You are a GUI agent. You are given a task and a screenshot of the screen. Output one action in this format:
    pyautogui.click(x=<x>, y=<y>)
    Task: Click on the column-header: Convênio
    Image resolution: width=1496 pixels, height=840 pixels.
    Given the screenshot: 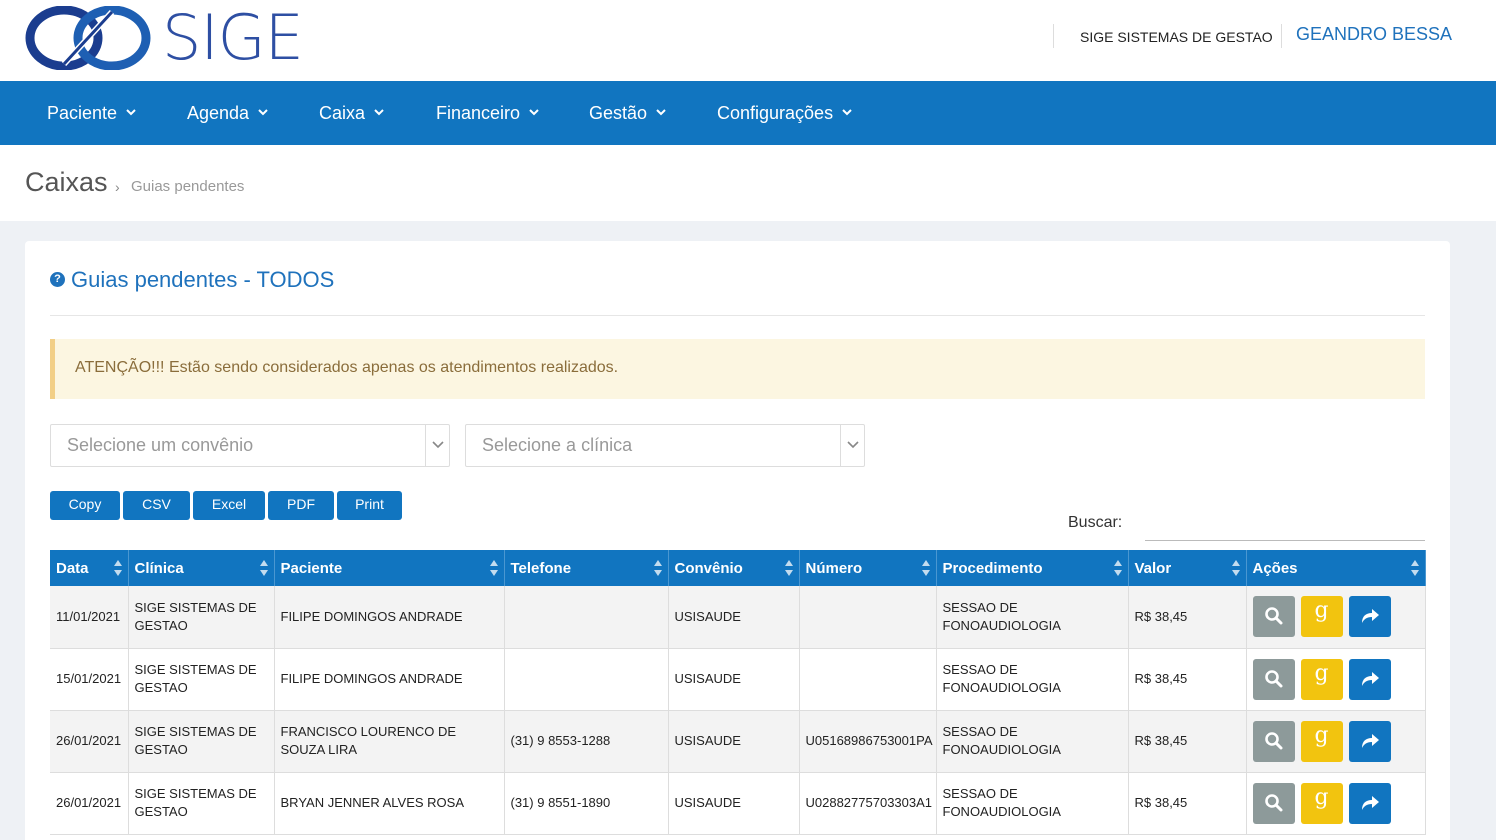 What is the action you would take?
    pyautogui.click(x=734, y=568)
    